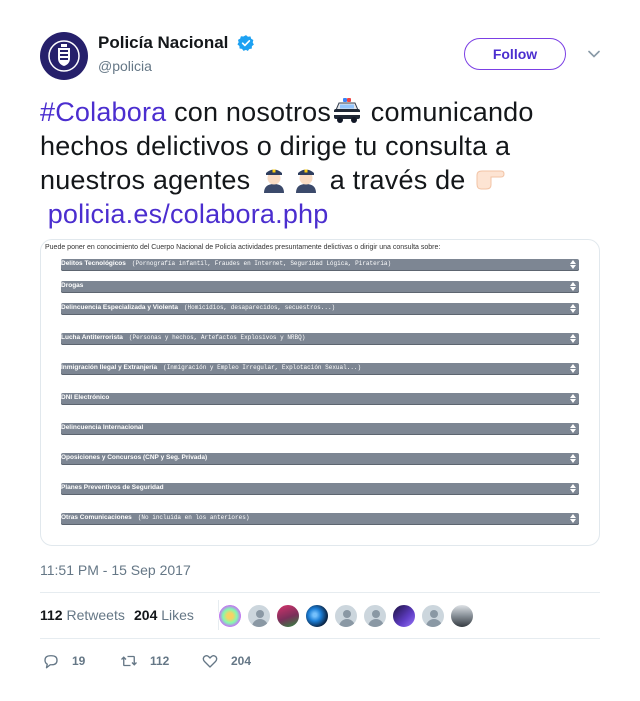 This screenshot has width=640, height=701. I want to click on tweet-text-part: con nosotros, so click(249, 112).